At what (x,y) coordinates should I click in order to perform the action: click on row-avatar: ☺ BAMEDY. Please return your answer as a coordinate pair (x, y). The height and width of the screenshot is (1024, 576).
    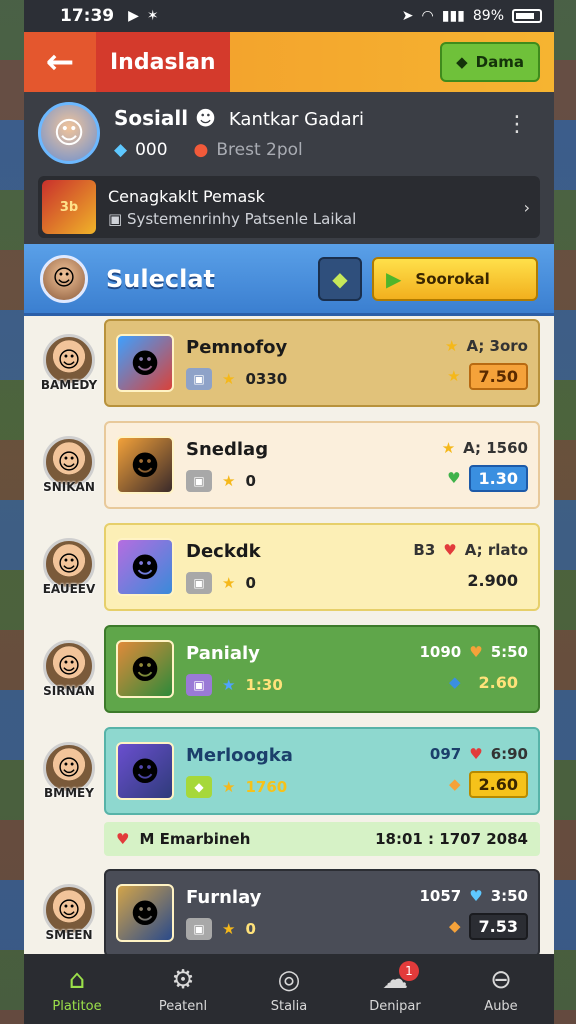
    Looking at the image, I should click on (69, 363).